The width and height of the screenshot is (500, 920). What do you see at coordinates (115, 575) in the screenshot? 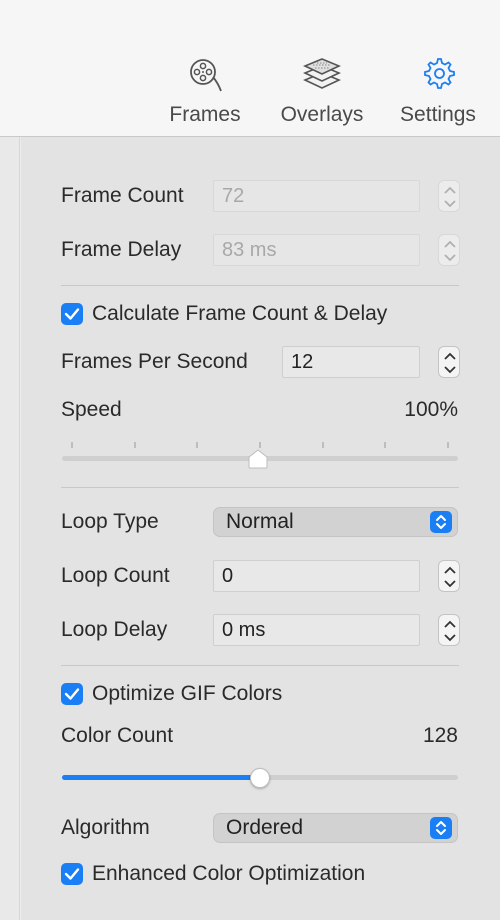
I see `loop-count-label: Loop Count` at bounding box center [115, 575].